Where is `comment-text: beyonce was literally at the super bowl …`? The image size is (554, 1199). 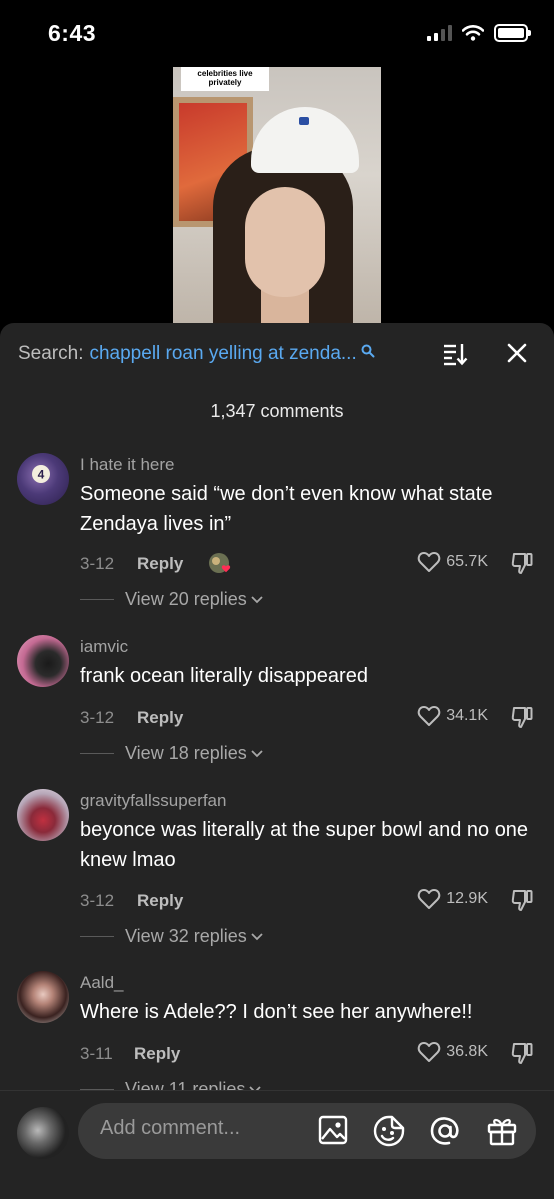
comment-text: beyonce was literally at the super bowl … is located at coordinates (304, 845).